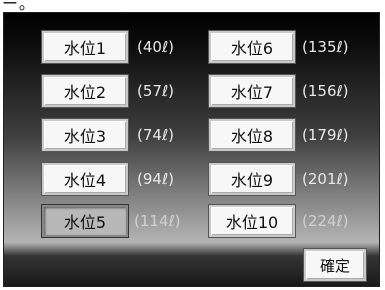 The height and width of the screenshot is (290, 385). Describe the element at coordinates (325, 47) in the screenshot. I see `water-level-6-volume: (135ℓ)` at that location.